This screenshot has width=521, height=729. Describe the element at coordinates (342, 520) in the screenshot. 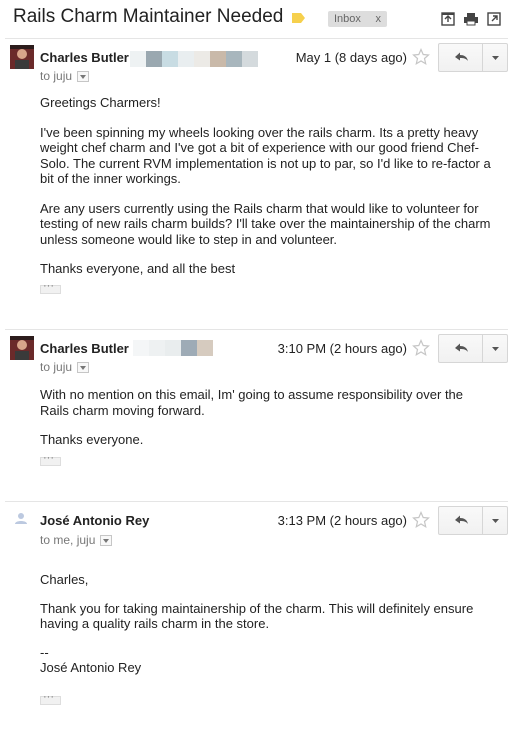

I see `message-date: 3:13 PM (2 hours ago)` at that location.